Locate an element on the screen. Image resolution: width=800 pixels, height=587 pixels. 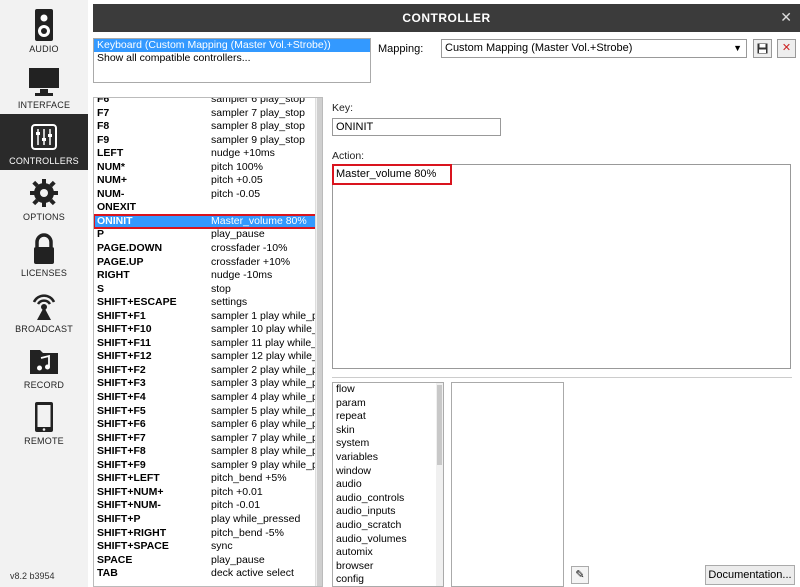
sidebar-item-label: REMOTE is located at coordinates (44, 441).